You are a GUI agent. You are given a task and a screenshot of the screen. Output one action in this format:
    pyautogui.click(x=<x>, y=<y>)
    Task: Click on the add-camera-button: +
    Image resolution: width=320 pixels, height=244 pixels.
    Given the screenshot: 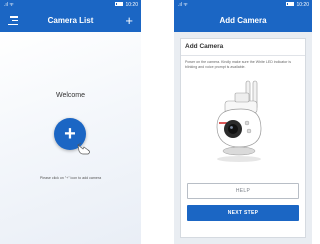 What is the action you would take?
    pyautogui.click(x=129, y=21)
    